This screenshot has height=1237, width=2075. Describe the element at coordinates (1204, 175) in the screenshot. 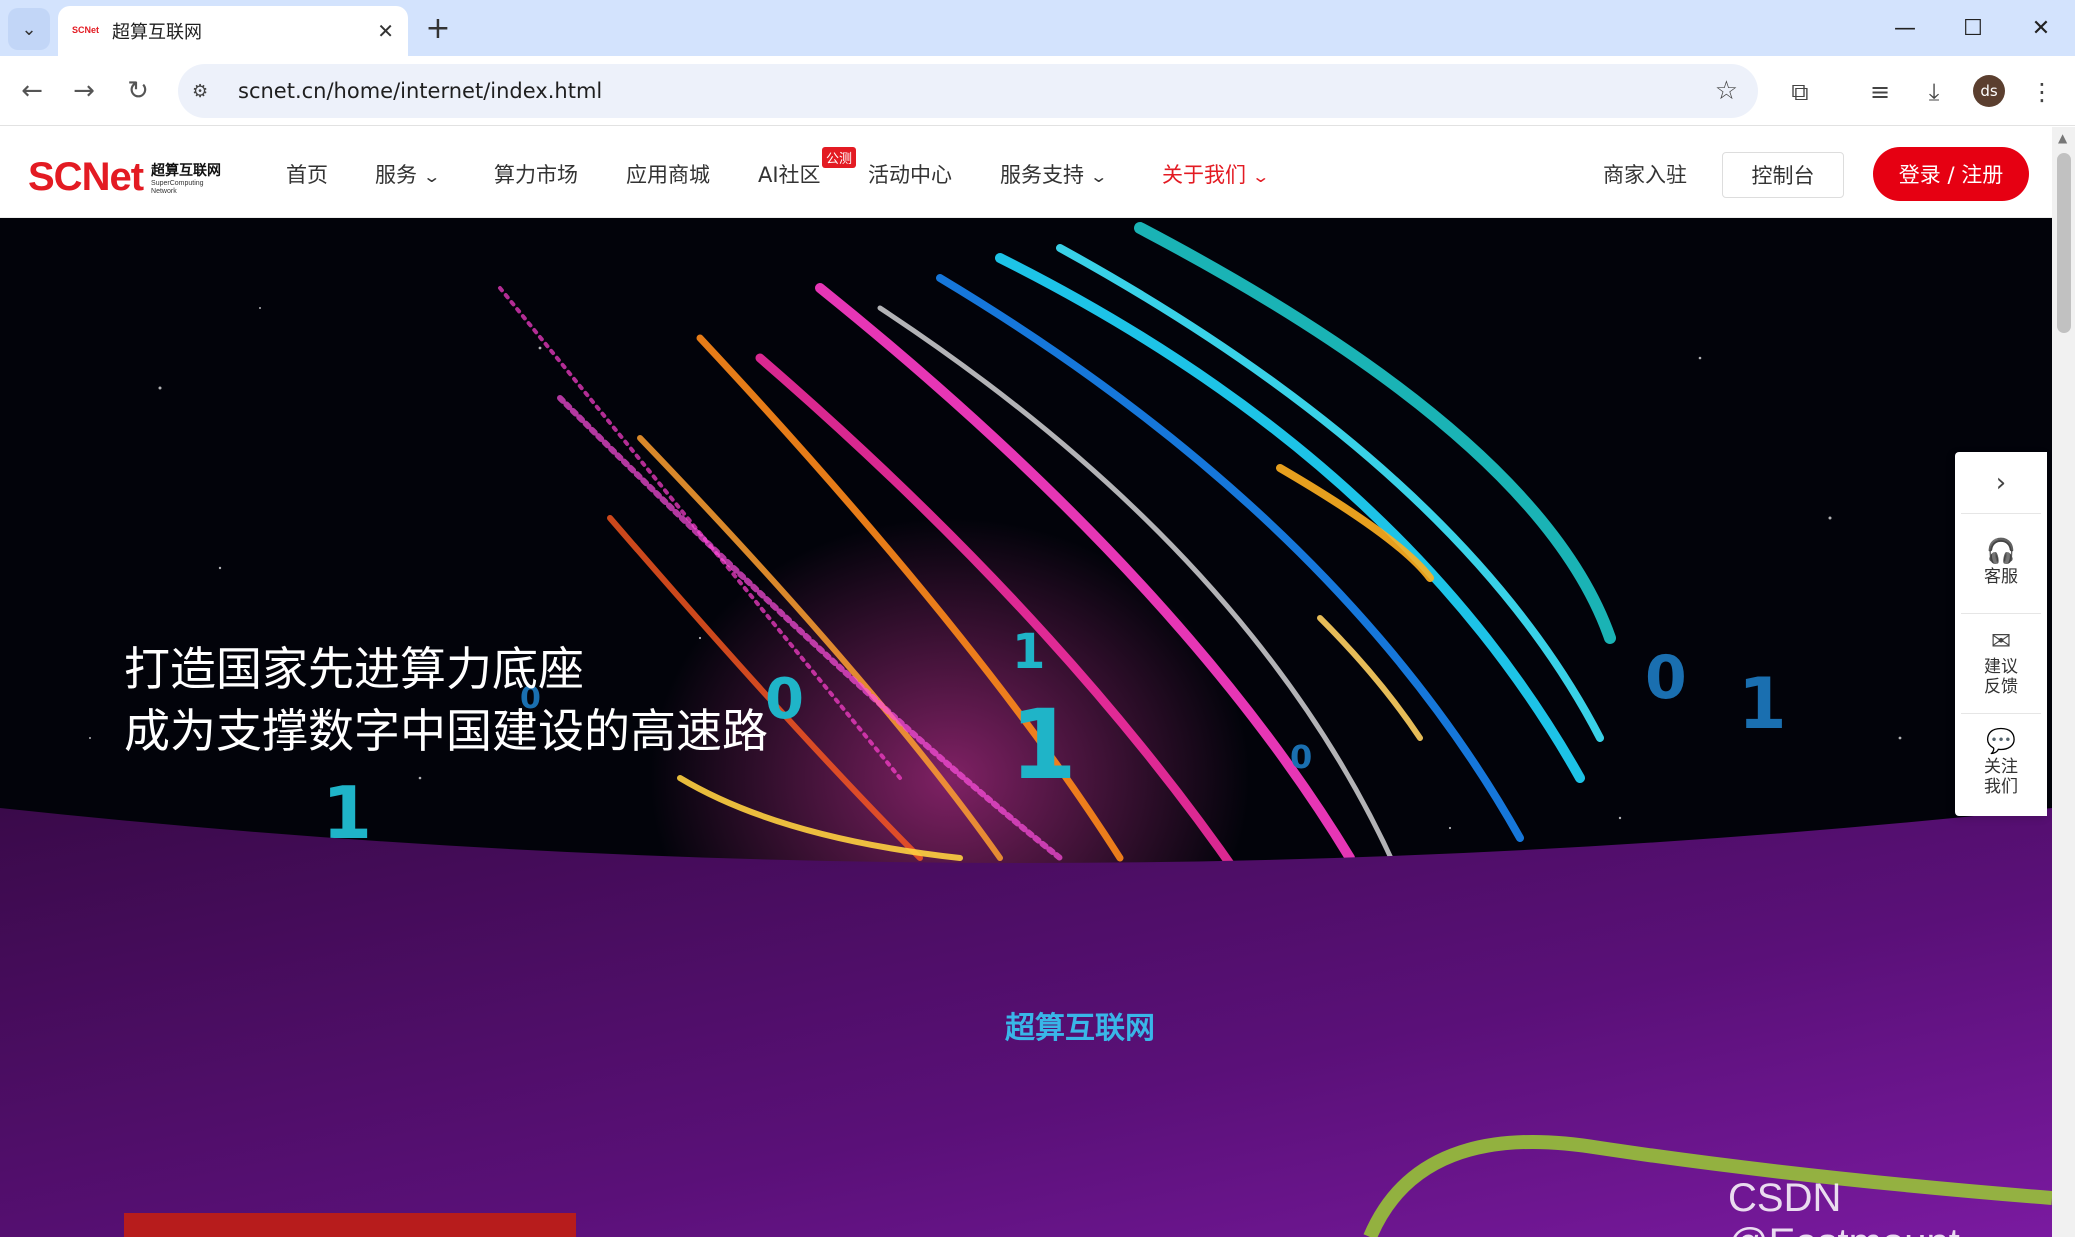

I see `nav-about-label: 关于我们` at that location.